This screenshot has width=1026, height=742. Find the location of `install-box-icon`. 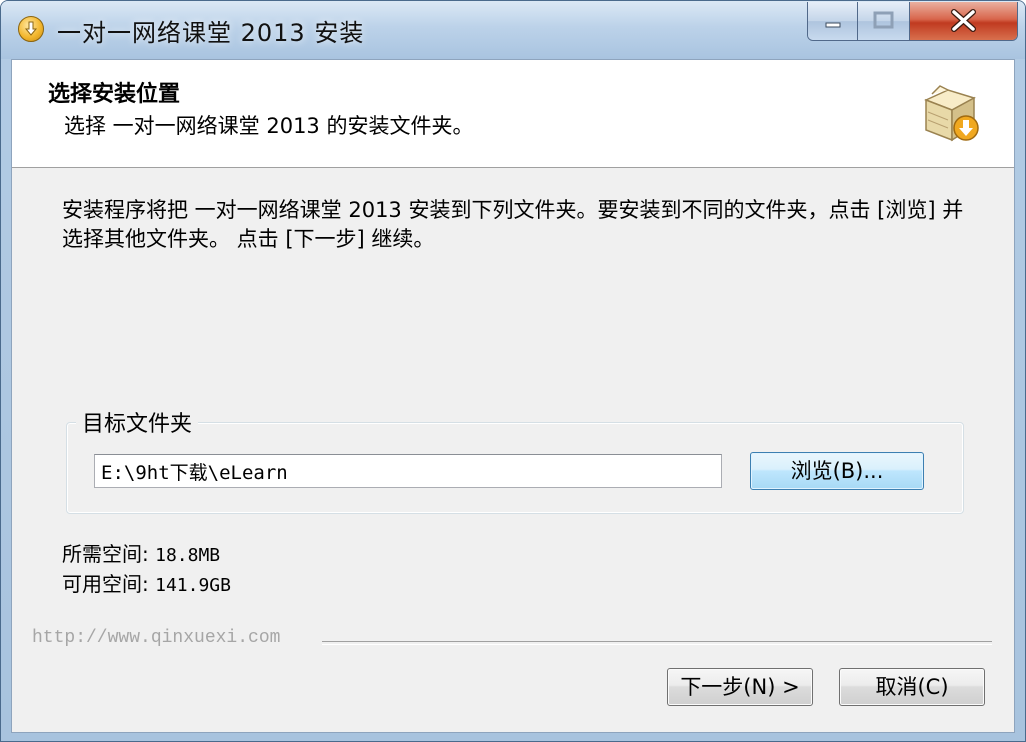

install-box-icon is located at coordinates (951, 113).